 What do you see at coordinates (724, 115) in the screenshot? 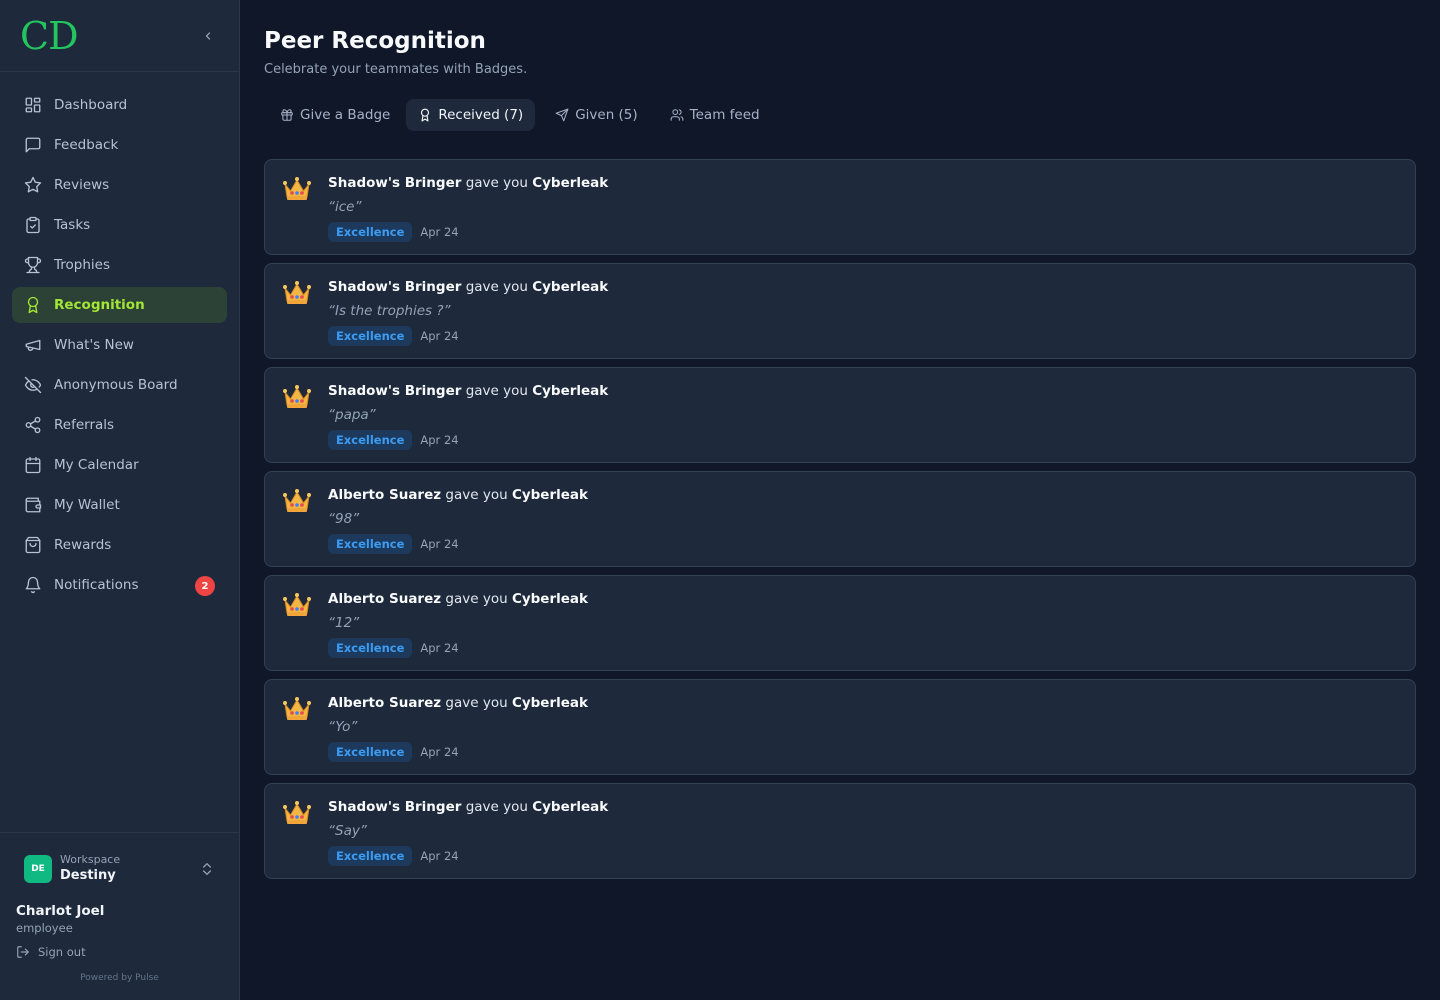
I see `tab-label: Team feed` at bounding box center [724, 115].